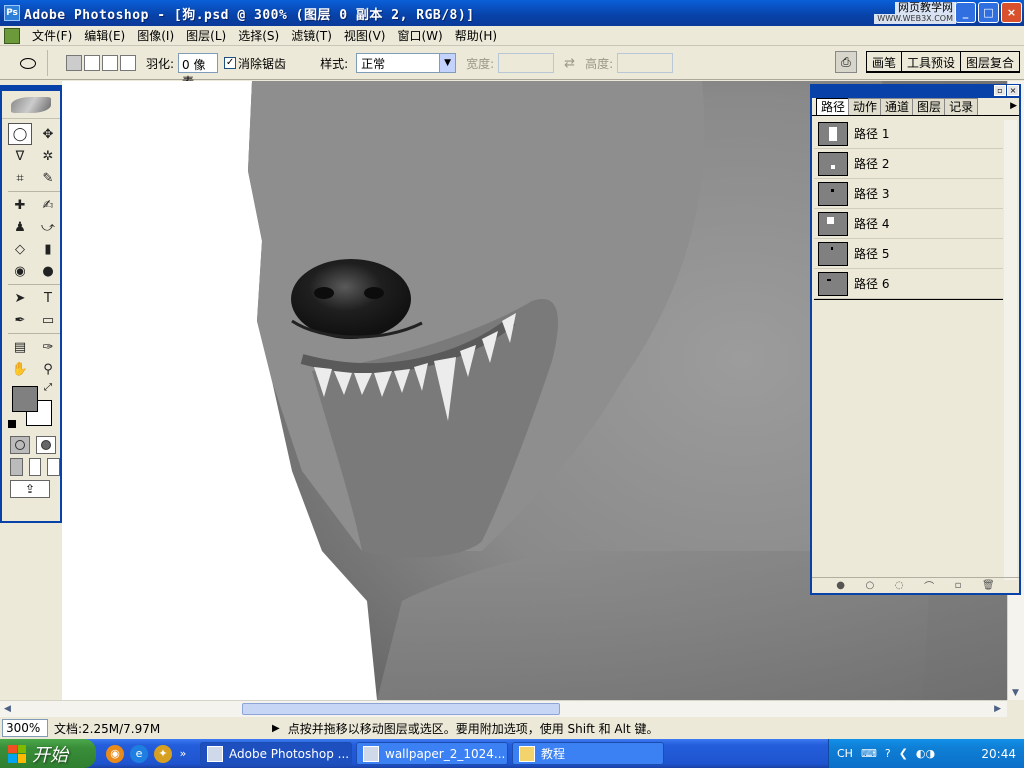  I want to click on tab-layers: 图层, so click(929, 106).